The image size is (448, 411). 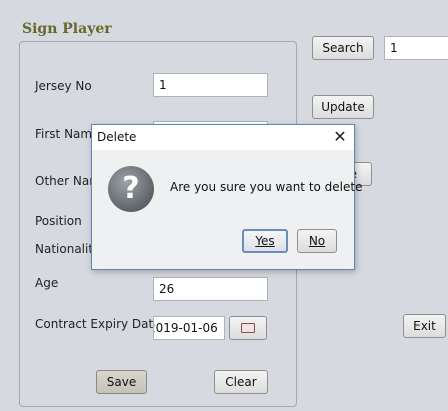 I want to click on no-button-label: No, so click(x=317, y=241).